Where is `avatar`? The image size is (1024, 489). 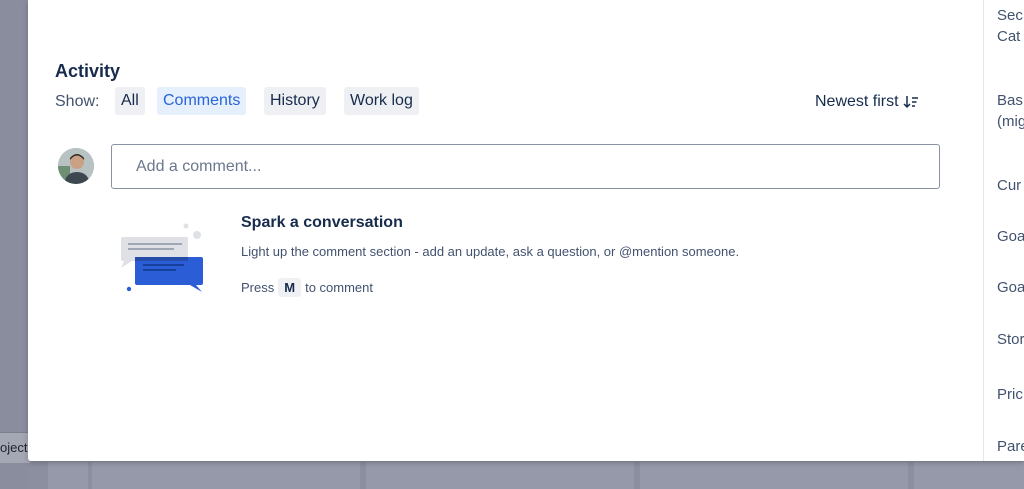 avatar is located at coordinates (76, 166).